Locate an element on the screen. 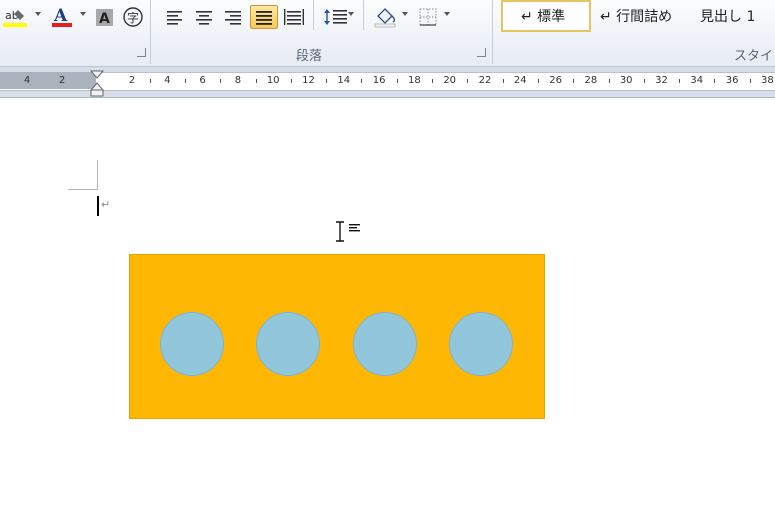  highlight-dropdown-arrow is located at coordinates (38, 14).